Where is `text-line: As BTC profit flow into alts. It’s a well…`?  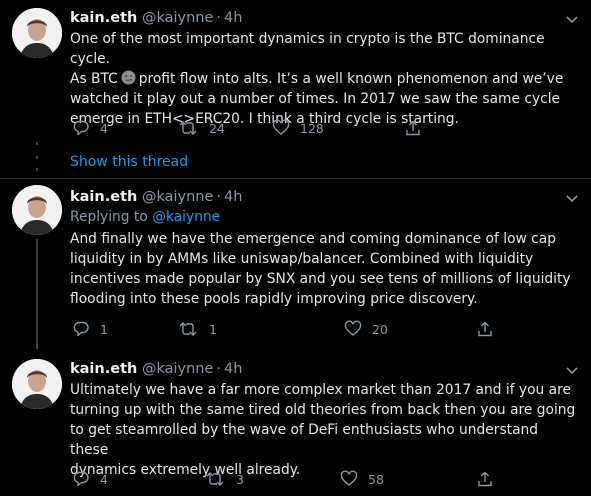
text-line: As BTC profit flow into alts. It’s a well… is located at coordinates (325, 79).